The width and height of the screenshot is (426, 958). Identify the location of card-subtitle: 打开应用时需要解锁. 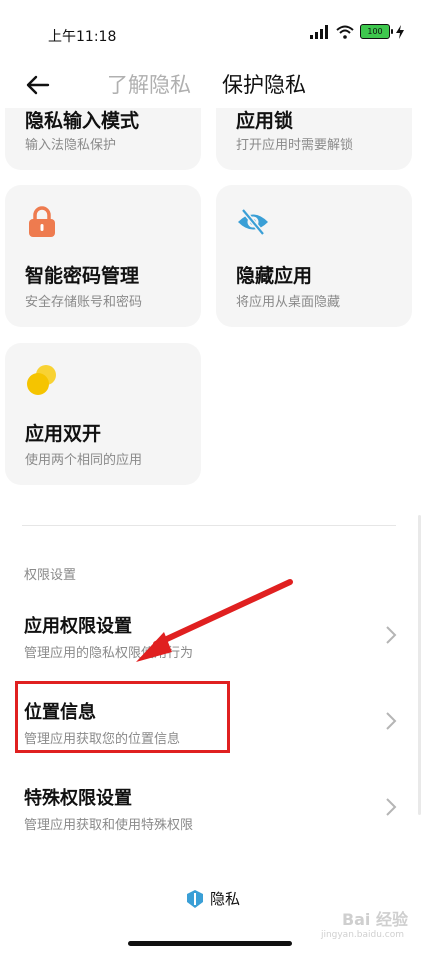
(295, 145).